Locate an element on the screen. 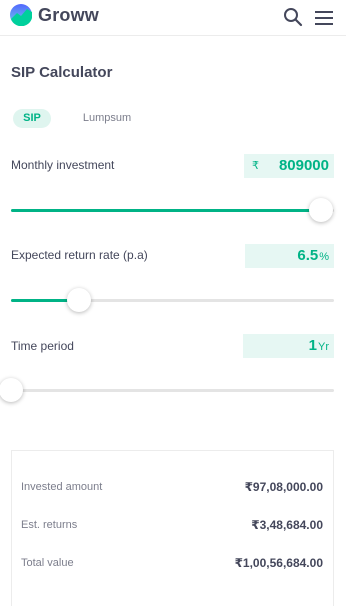 This screenshot has height=606, width=346. search-icon is located at coordinates (293, 17).